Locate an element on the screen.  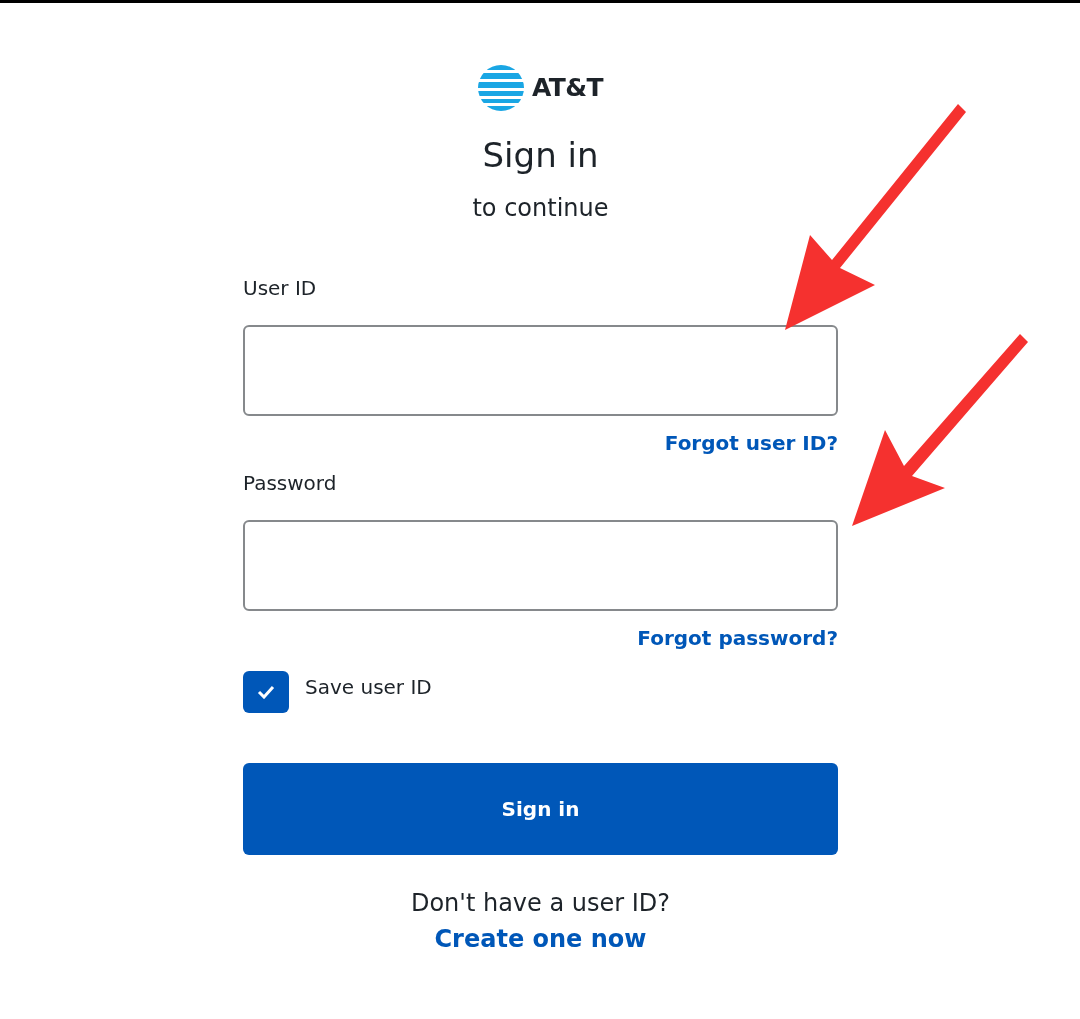
field-label: Password is located at coordinates (290, 483).